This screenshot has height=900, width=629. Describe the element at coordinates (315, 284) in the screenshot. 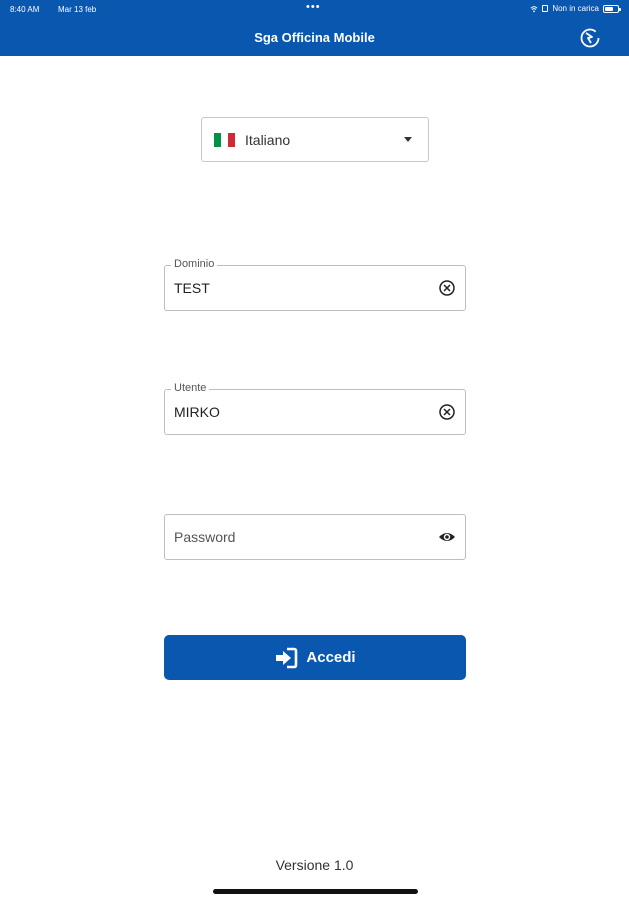

I see `domain-field: Dominio TEST` at that location.